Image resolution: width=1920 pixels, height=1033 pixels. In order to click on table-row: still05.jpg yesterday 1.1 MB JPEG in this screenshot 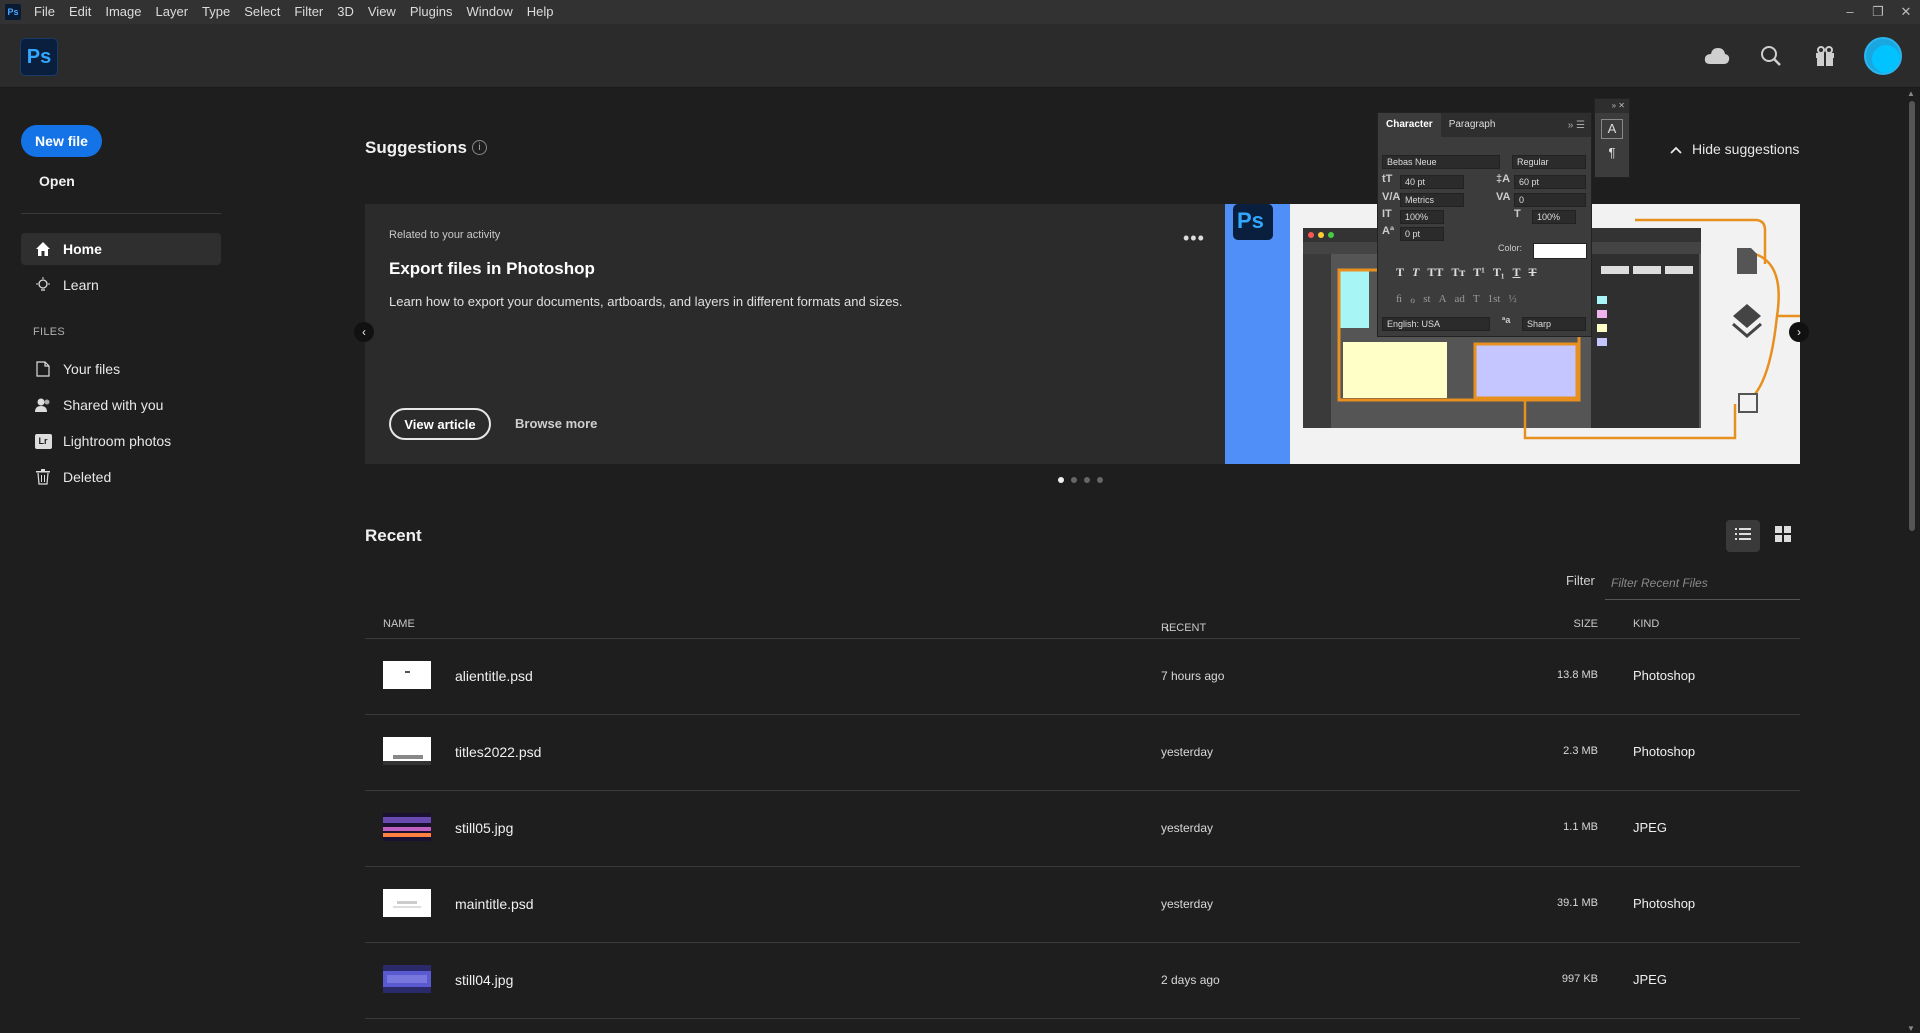, I will do `click(1082, 828)`.